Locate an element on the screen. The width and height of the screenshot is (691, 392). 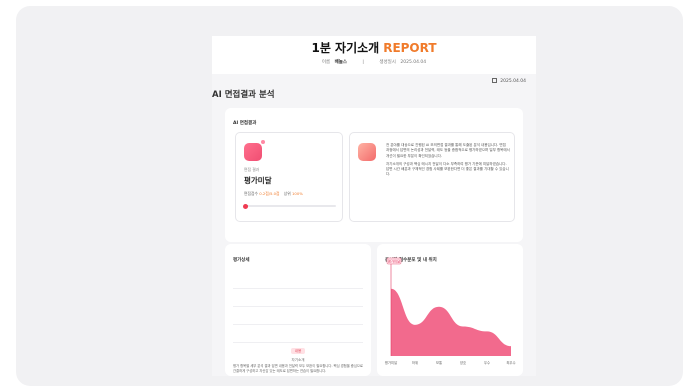
result-grade: 평가미달 is located at coordinates (258, 180).